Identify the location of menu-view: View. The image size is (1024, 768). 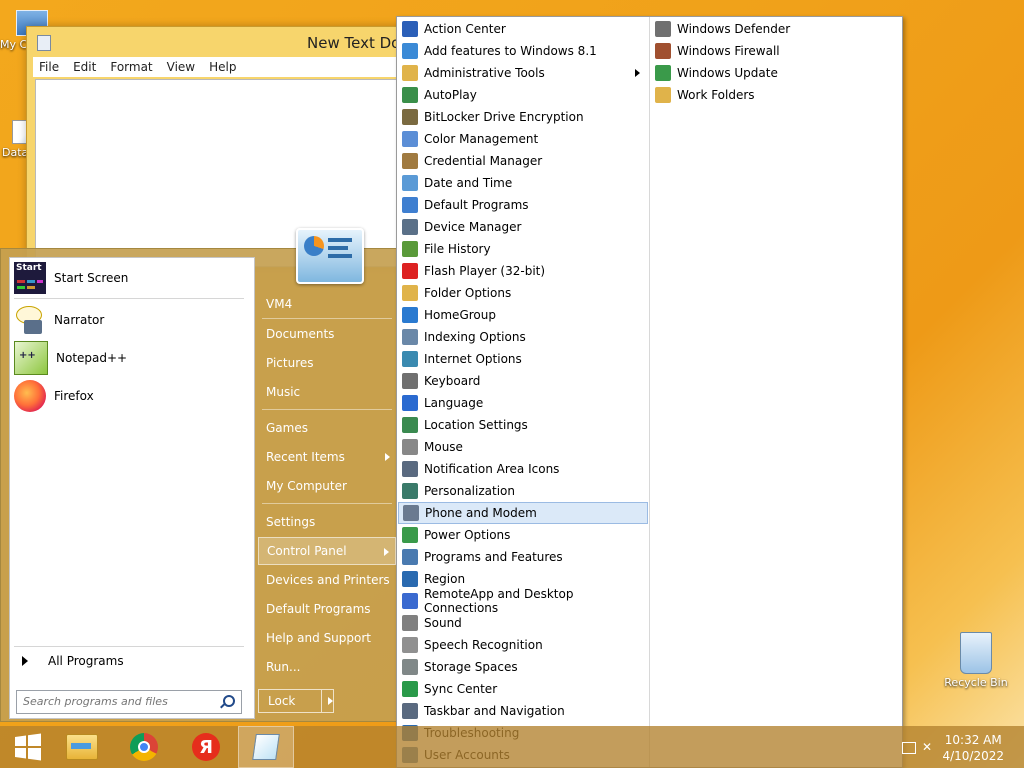
(181, 67).